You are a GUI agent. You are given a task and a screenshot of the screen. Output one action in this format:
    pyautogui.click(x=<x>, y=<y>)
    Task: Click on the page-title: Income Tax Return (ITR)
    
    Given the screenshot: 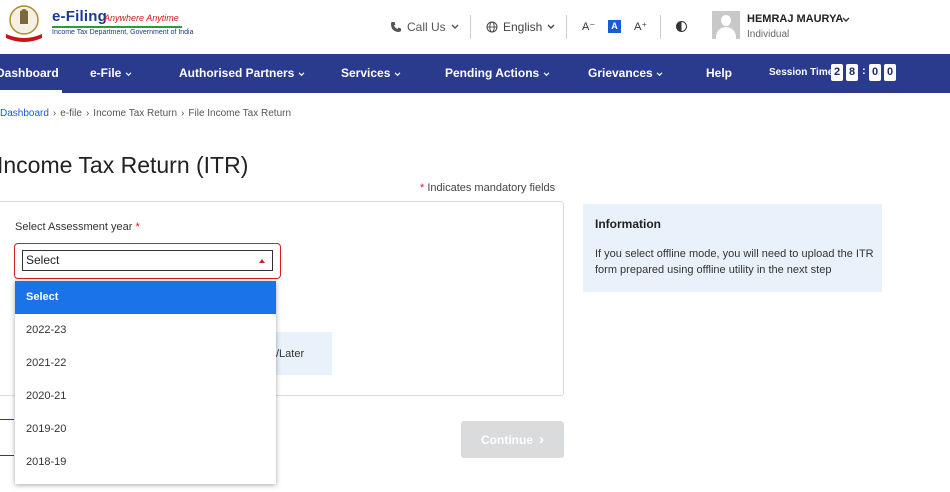 What is the action you would take?
    pyautogui.click(x=124, y=165)
    